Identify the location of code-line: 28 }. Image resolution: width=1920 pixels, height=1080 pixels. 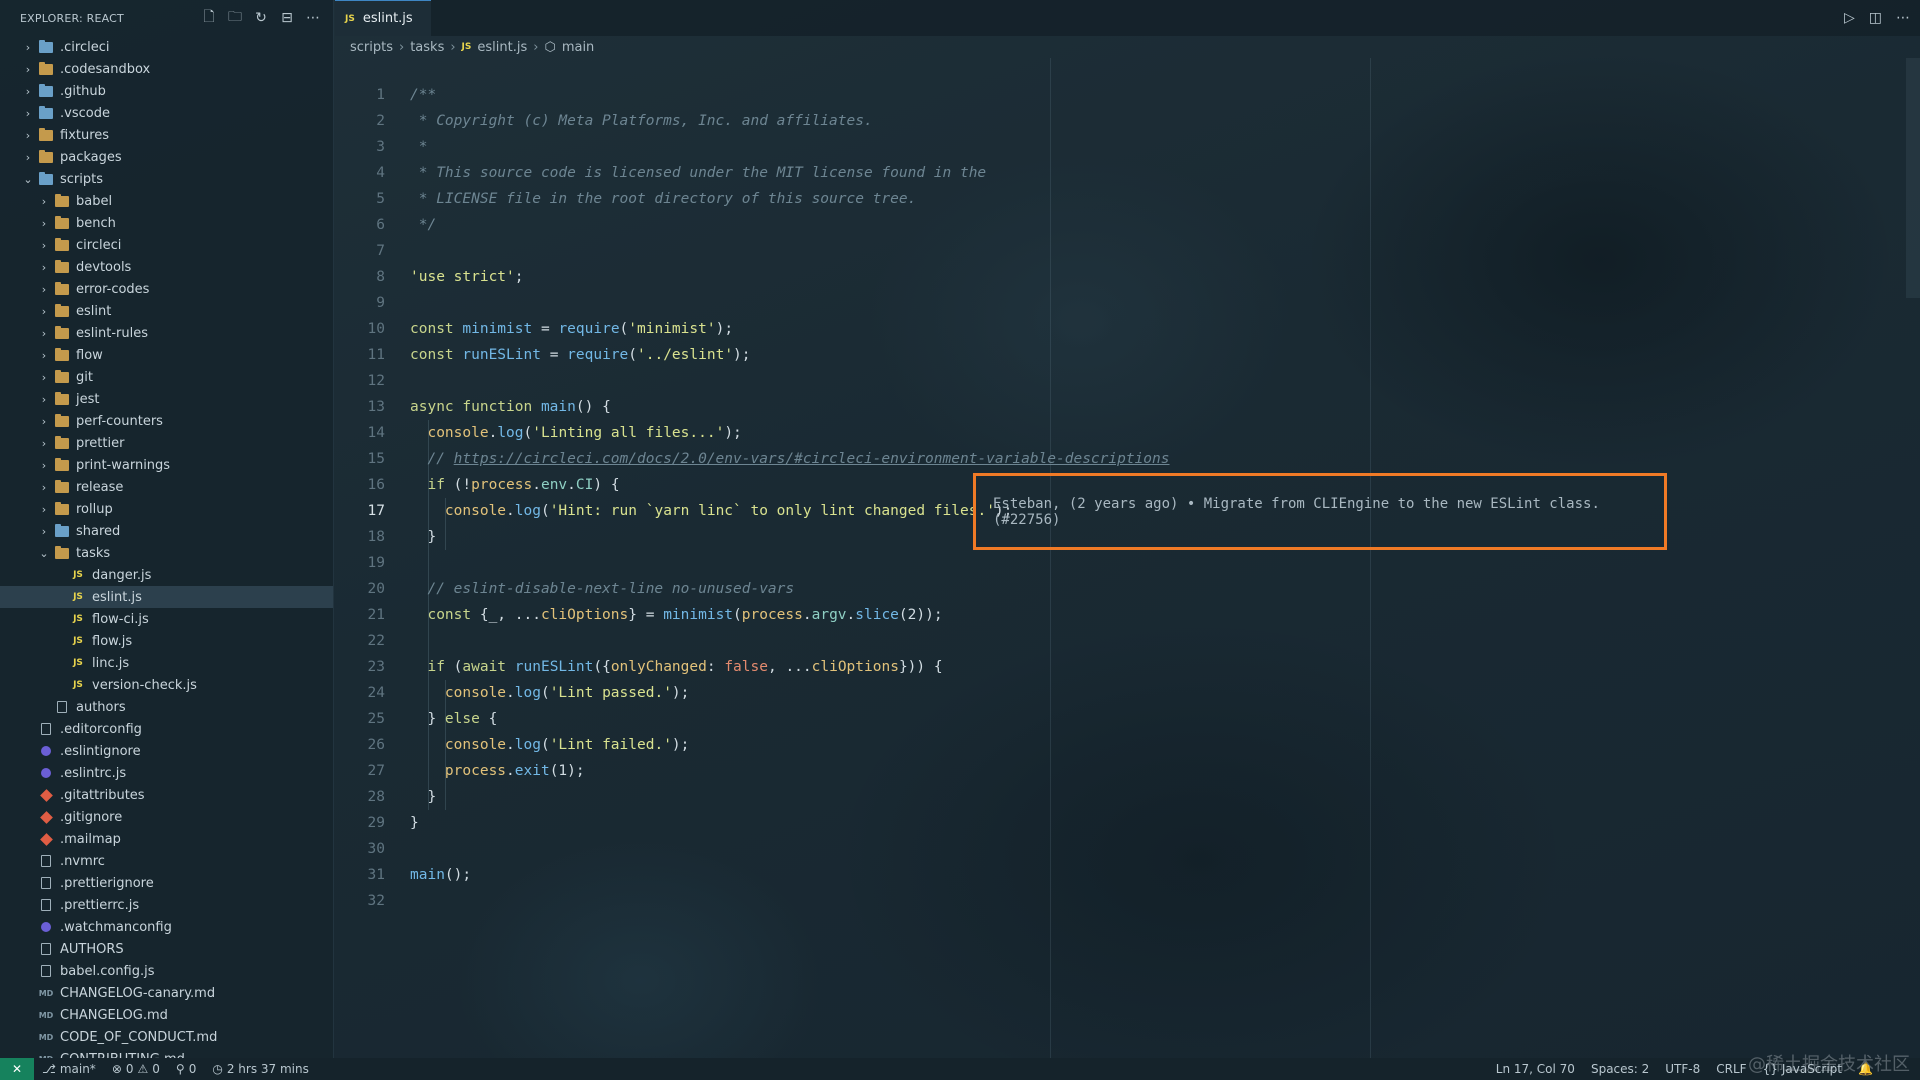
(386, 797).